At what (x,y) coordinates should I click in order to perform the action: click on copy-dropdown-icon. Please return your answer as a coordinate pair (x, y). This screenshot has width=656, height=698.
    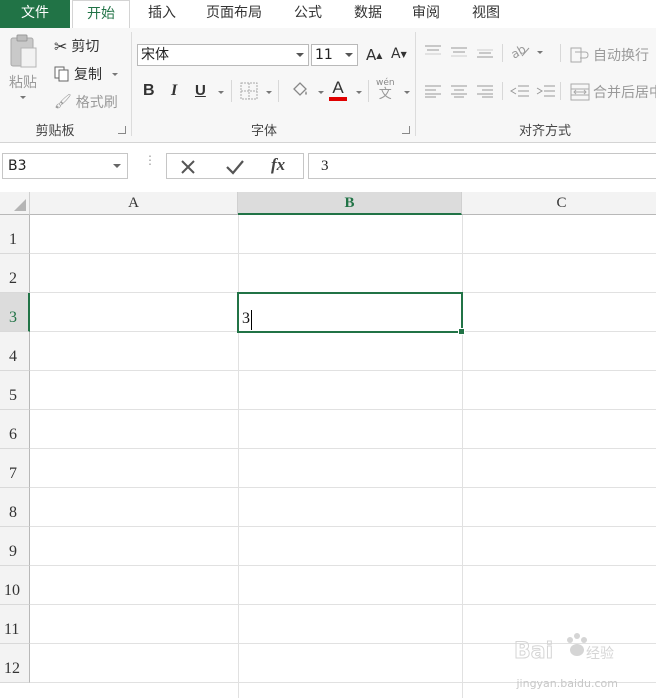
    Looking at the image, I should click on (115, 74).